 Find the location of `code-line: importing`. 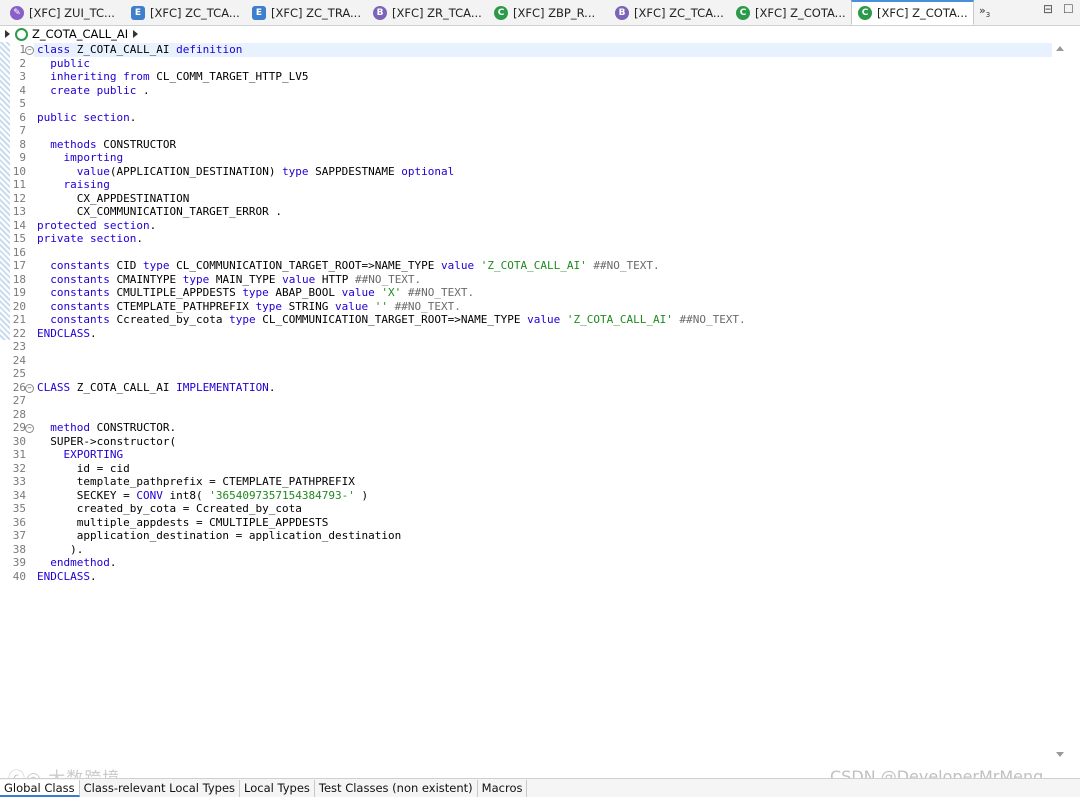

code-line: importing is located at coordinates (80, 158).